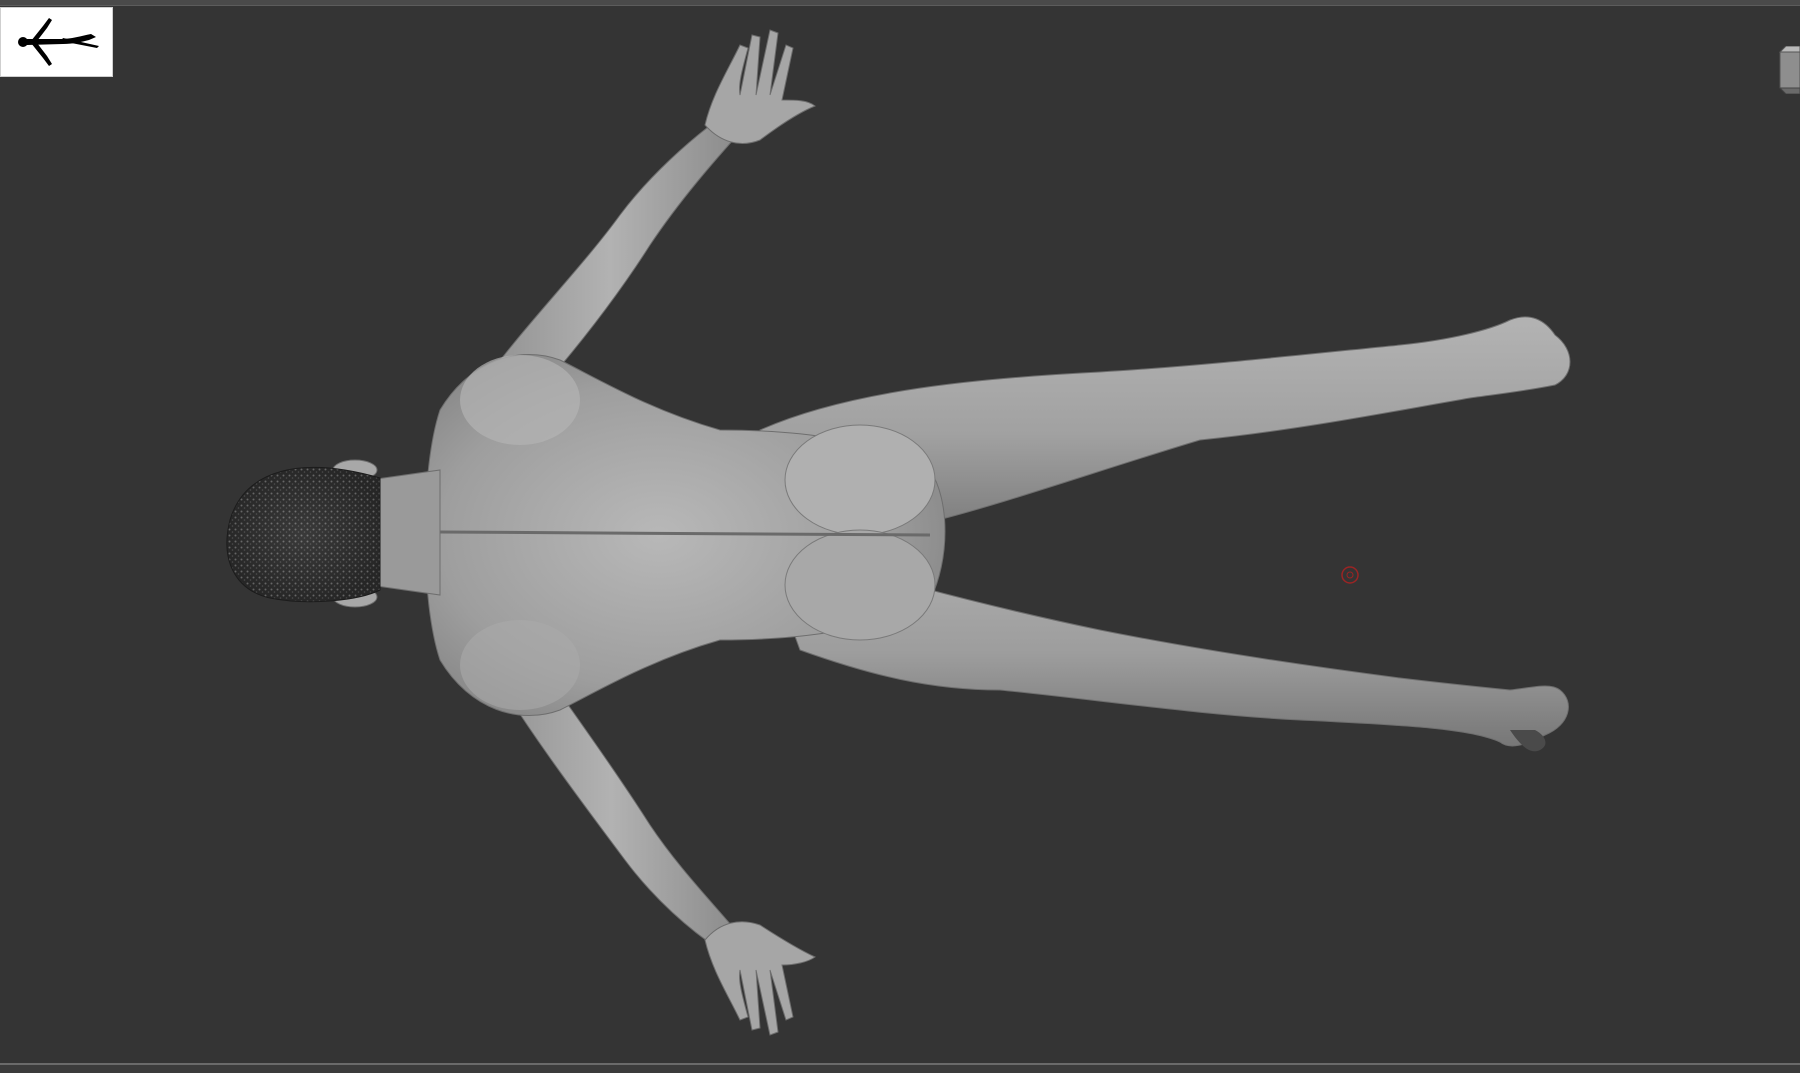  Describe the element at coordinates (860, 585) in the screenshot. I see `glute-lower` at that location.